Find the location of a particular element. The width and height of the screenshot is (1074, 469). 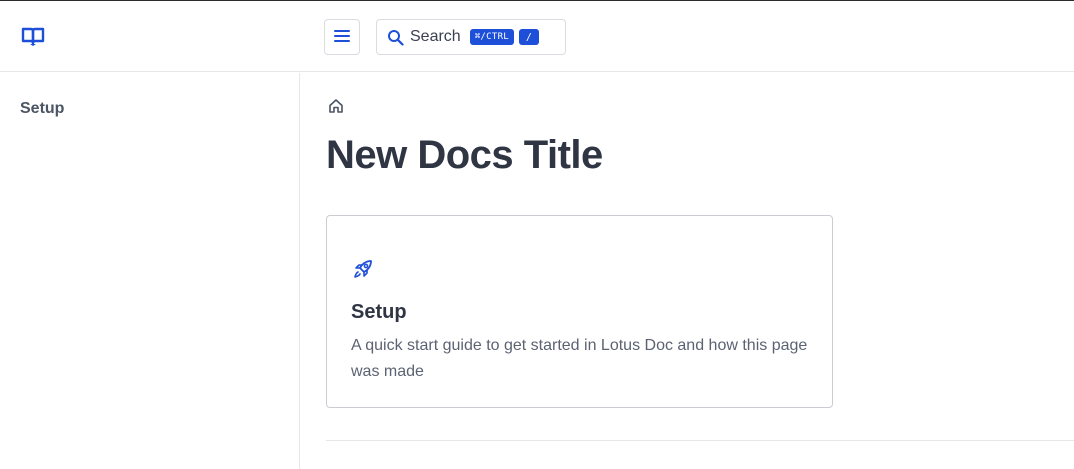

search-label: Search is located at coordinates (435, 36).